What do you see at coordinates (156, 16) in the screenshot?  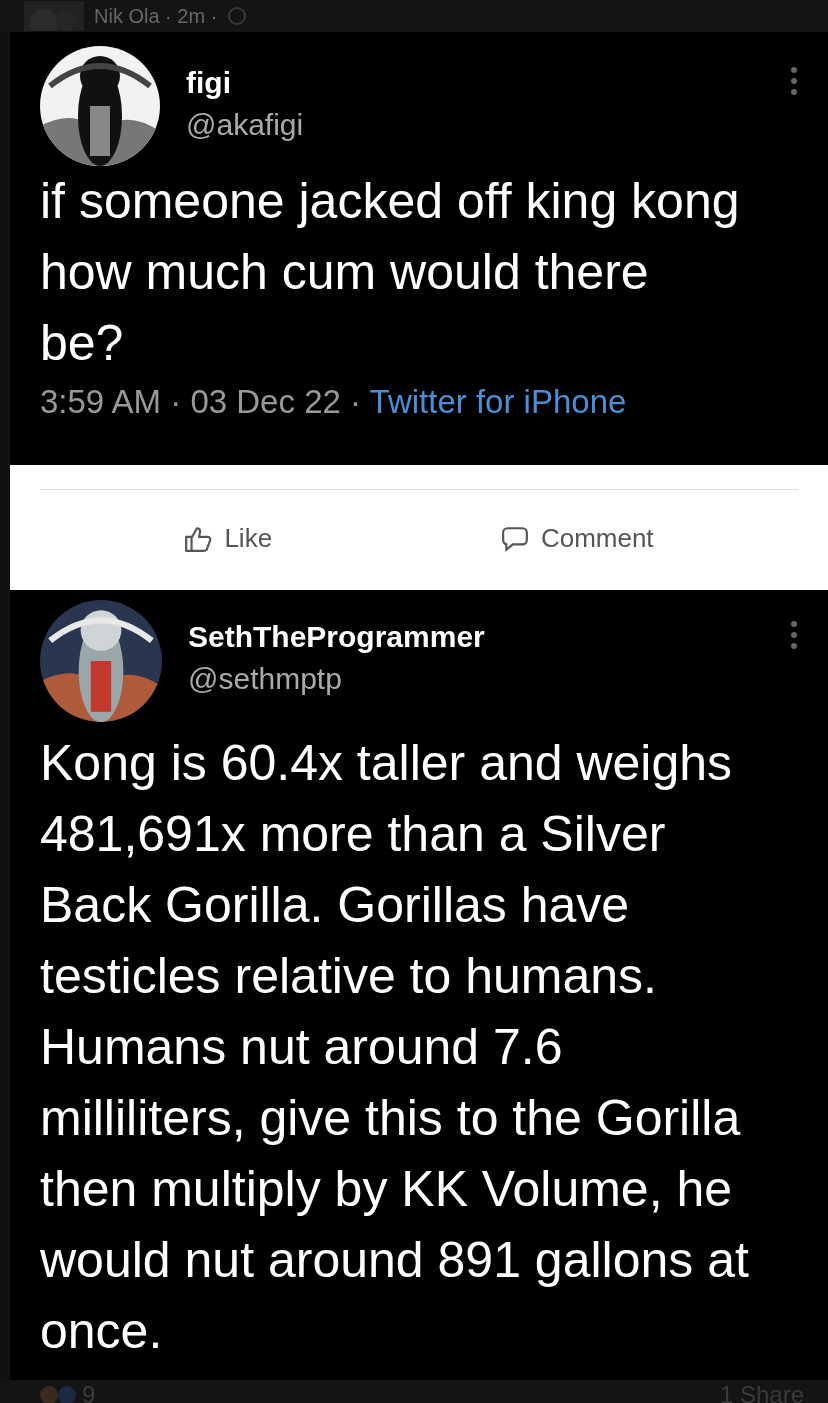 I see `post-author-time: Nik Ola · 2m ·` at bounding box center [156, 16].